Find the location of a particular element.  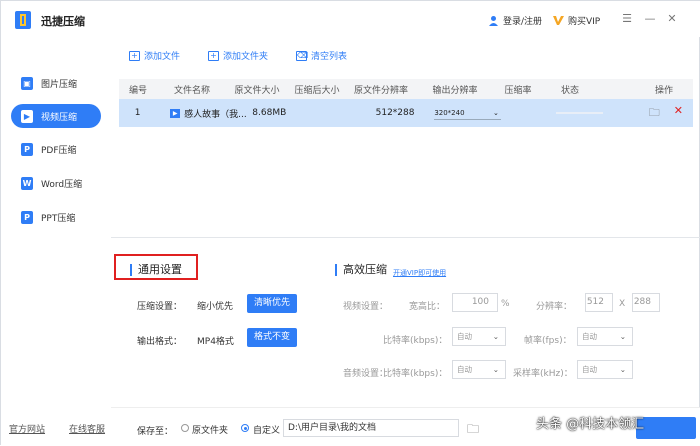

pdf-icon: P is located at coordinates (27, 149).